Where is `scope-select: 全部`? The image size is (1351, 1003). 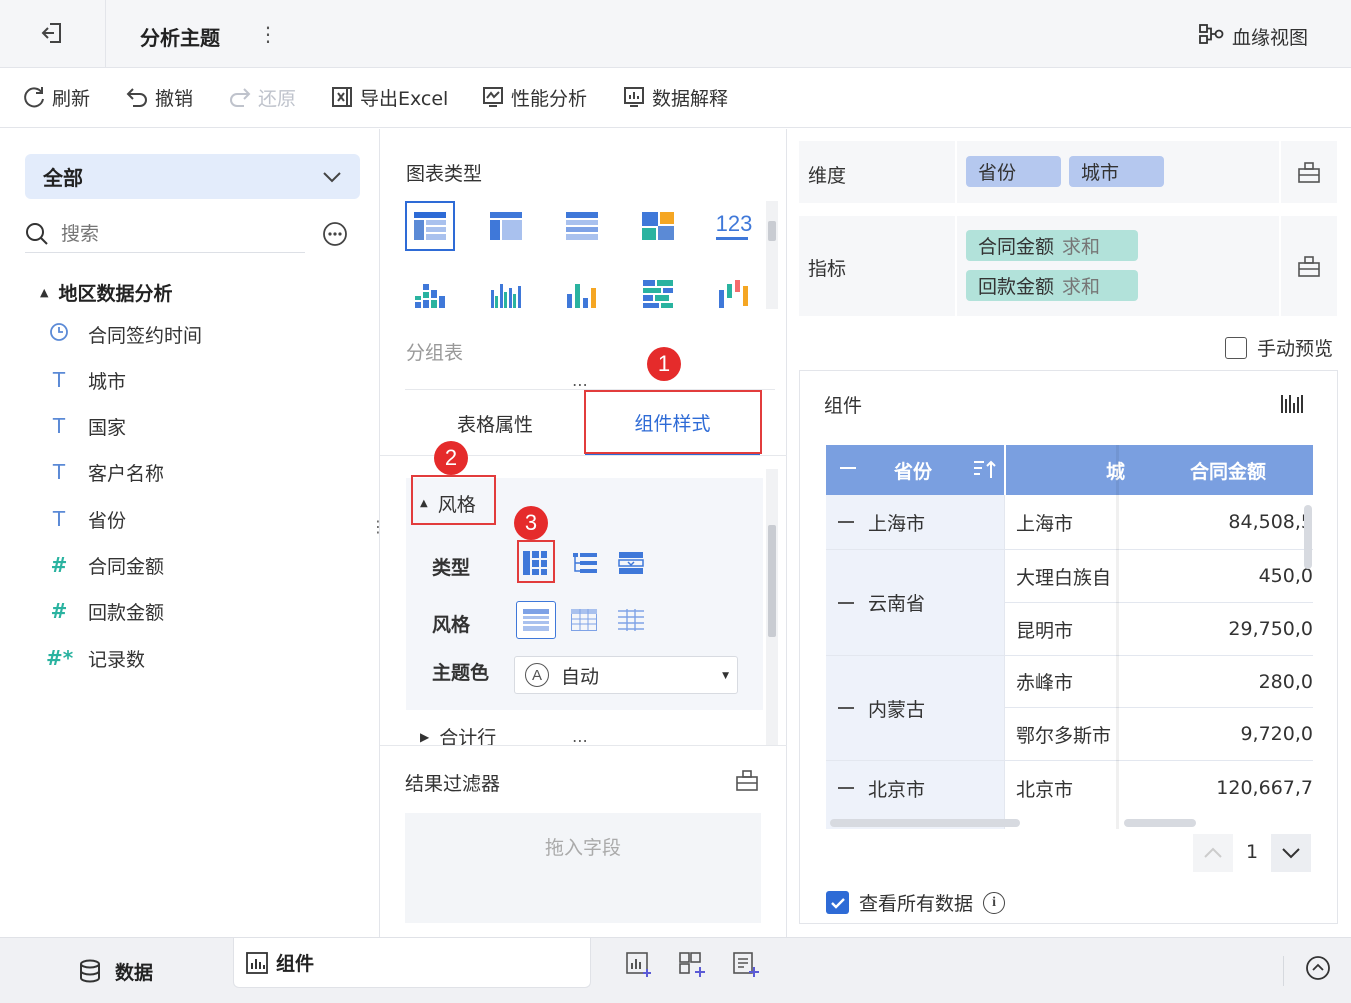
scope-select: 全部 is located at coordinates (192, 176).